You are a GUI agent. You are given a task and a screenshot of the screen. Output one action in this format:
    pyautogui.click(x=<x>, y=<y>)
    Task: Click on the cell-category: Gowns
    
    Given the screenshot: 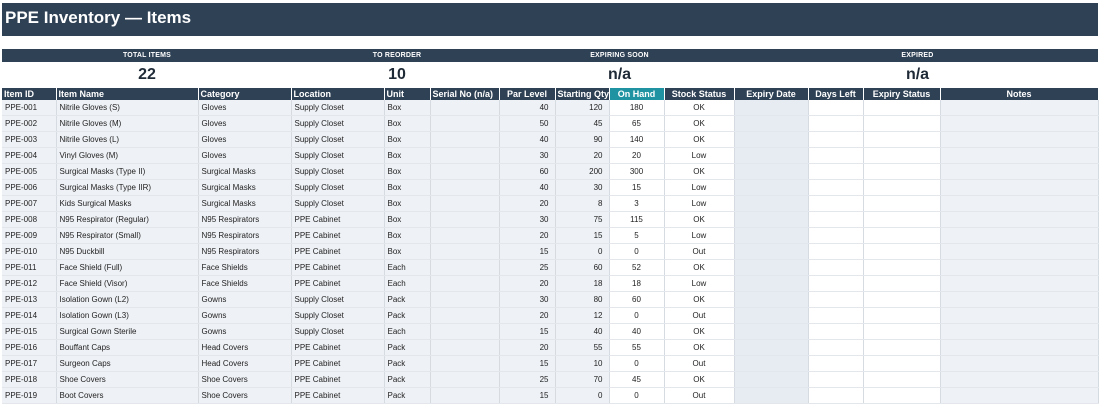 What is the action you would take?
    pyautogui.click(x=245, y=315)
    